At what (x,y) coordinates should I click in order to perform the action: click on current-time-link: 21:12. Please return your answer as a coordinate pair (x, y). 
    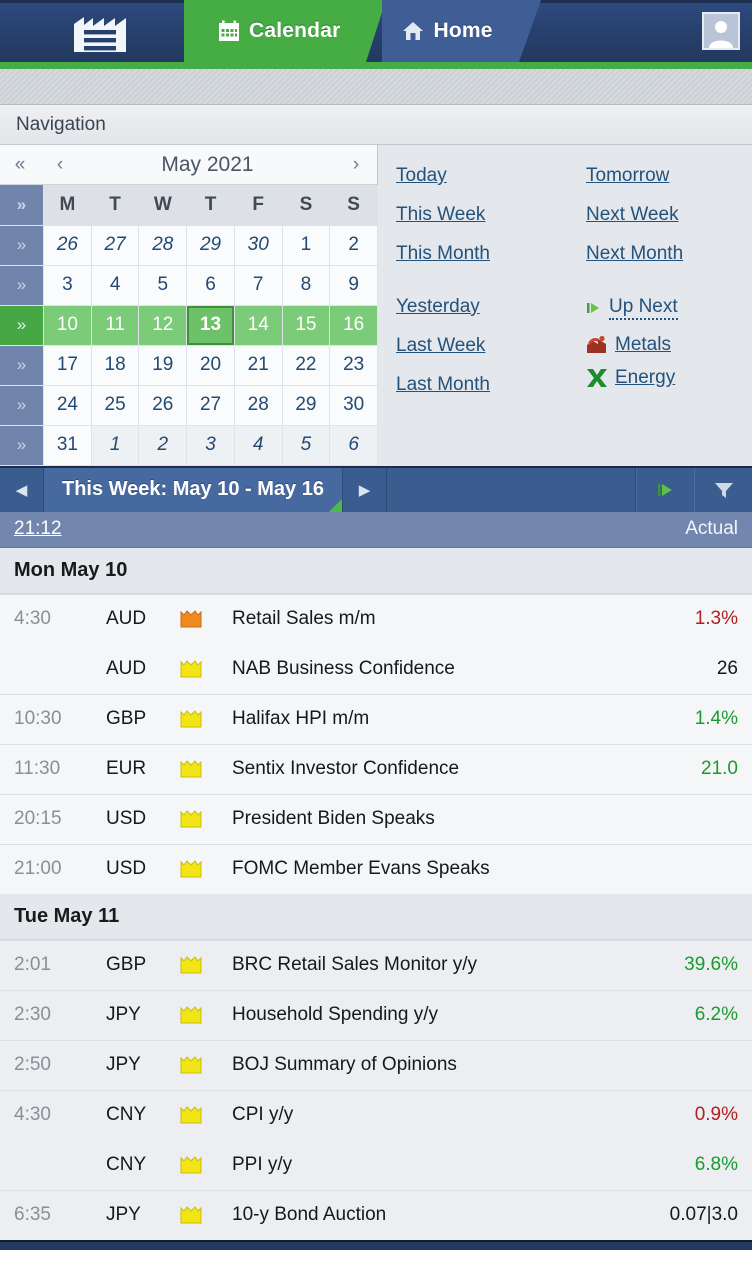
    Looking at the image, I should click on (38, 529).